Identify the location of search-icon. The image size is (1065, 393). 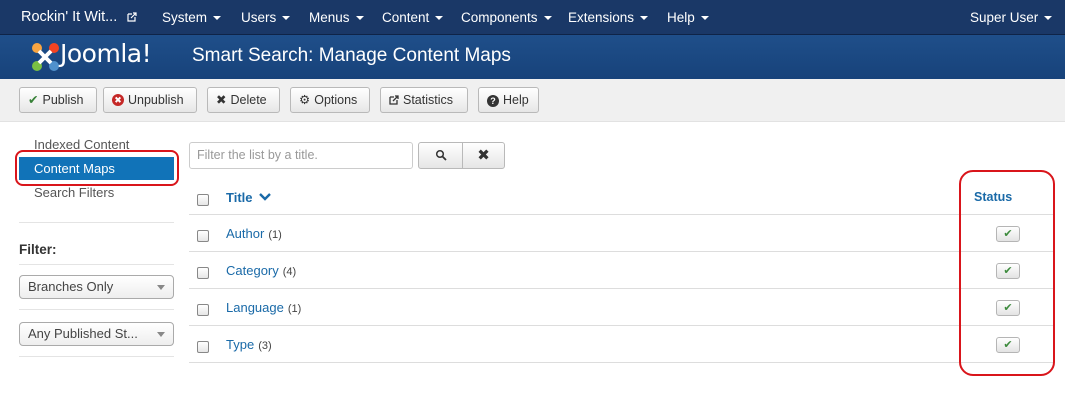
(441, 155).